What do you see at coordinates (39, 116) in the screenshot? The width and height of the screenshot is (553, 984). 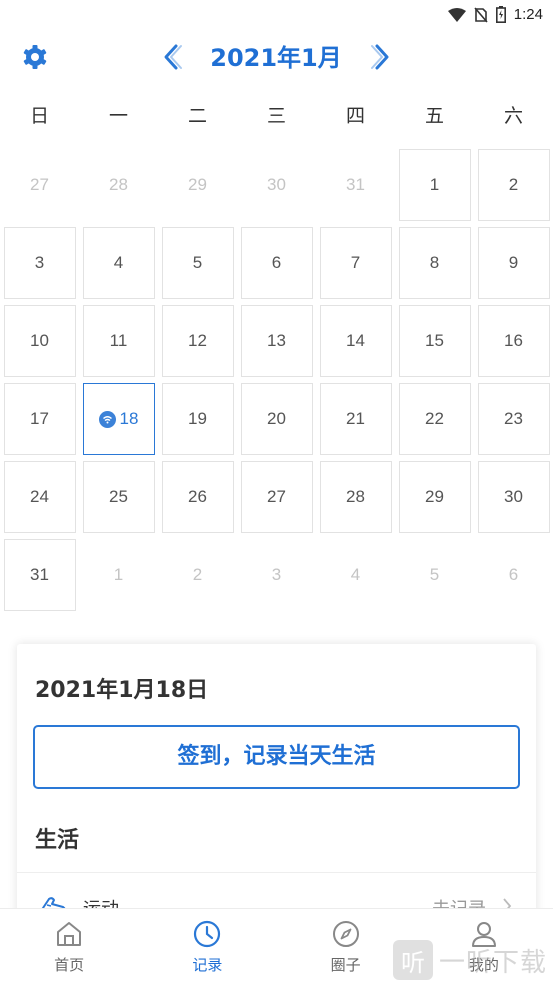 I see `weekday-label: 日` at bounding box center [39, 116].